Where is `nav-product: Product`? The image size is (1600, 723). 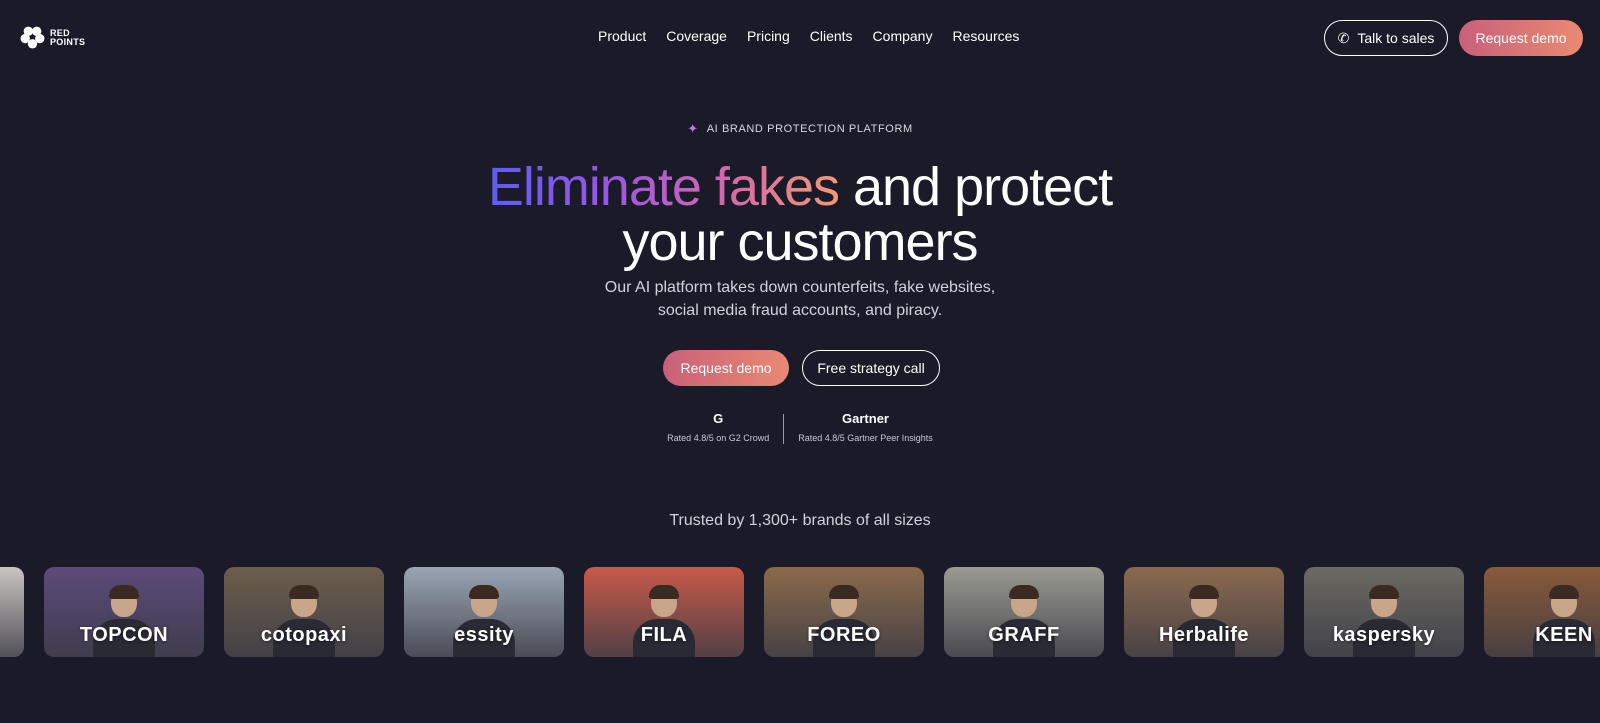 nav-product: Product is located at coordinates (622, 36).